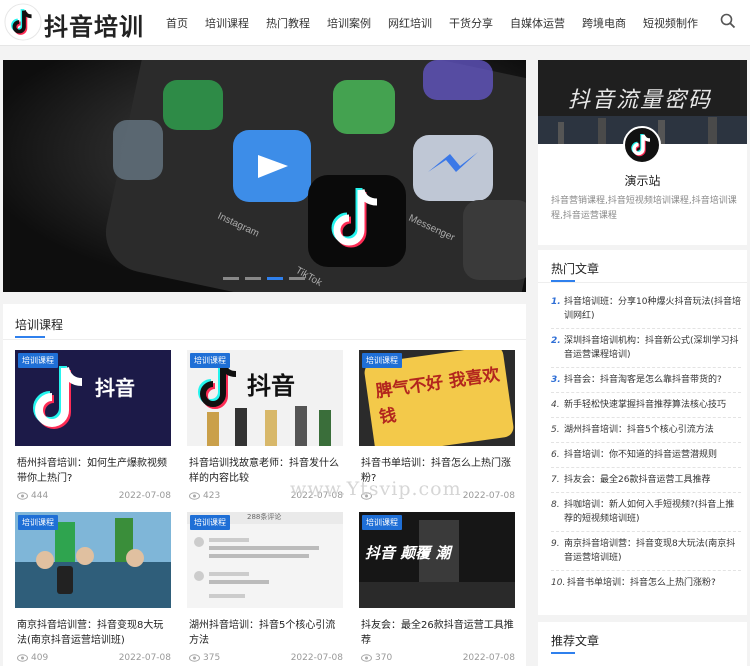 The height and width of the screenshot is (666, 750). I want to click on nav-item-tips: 干货分享, so click(471, 23).